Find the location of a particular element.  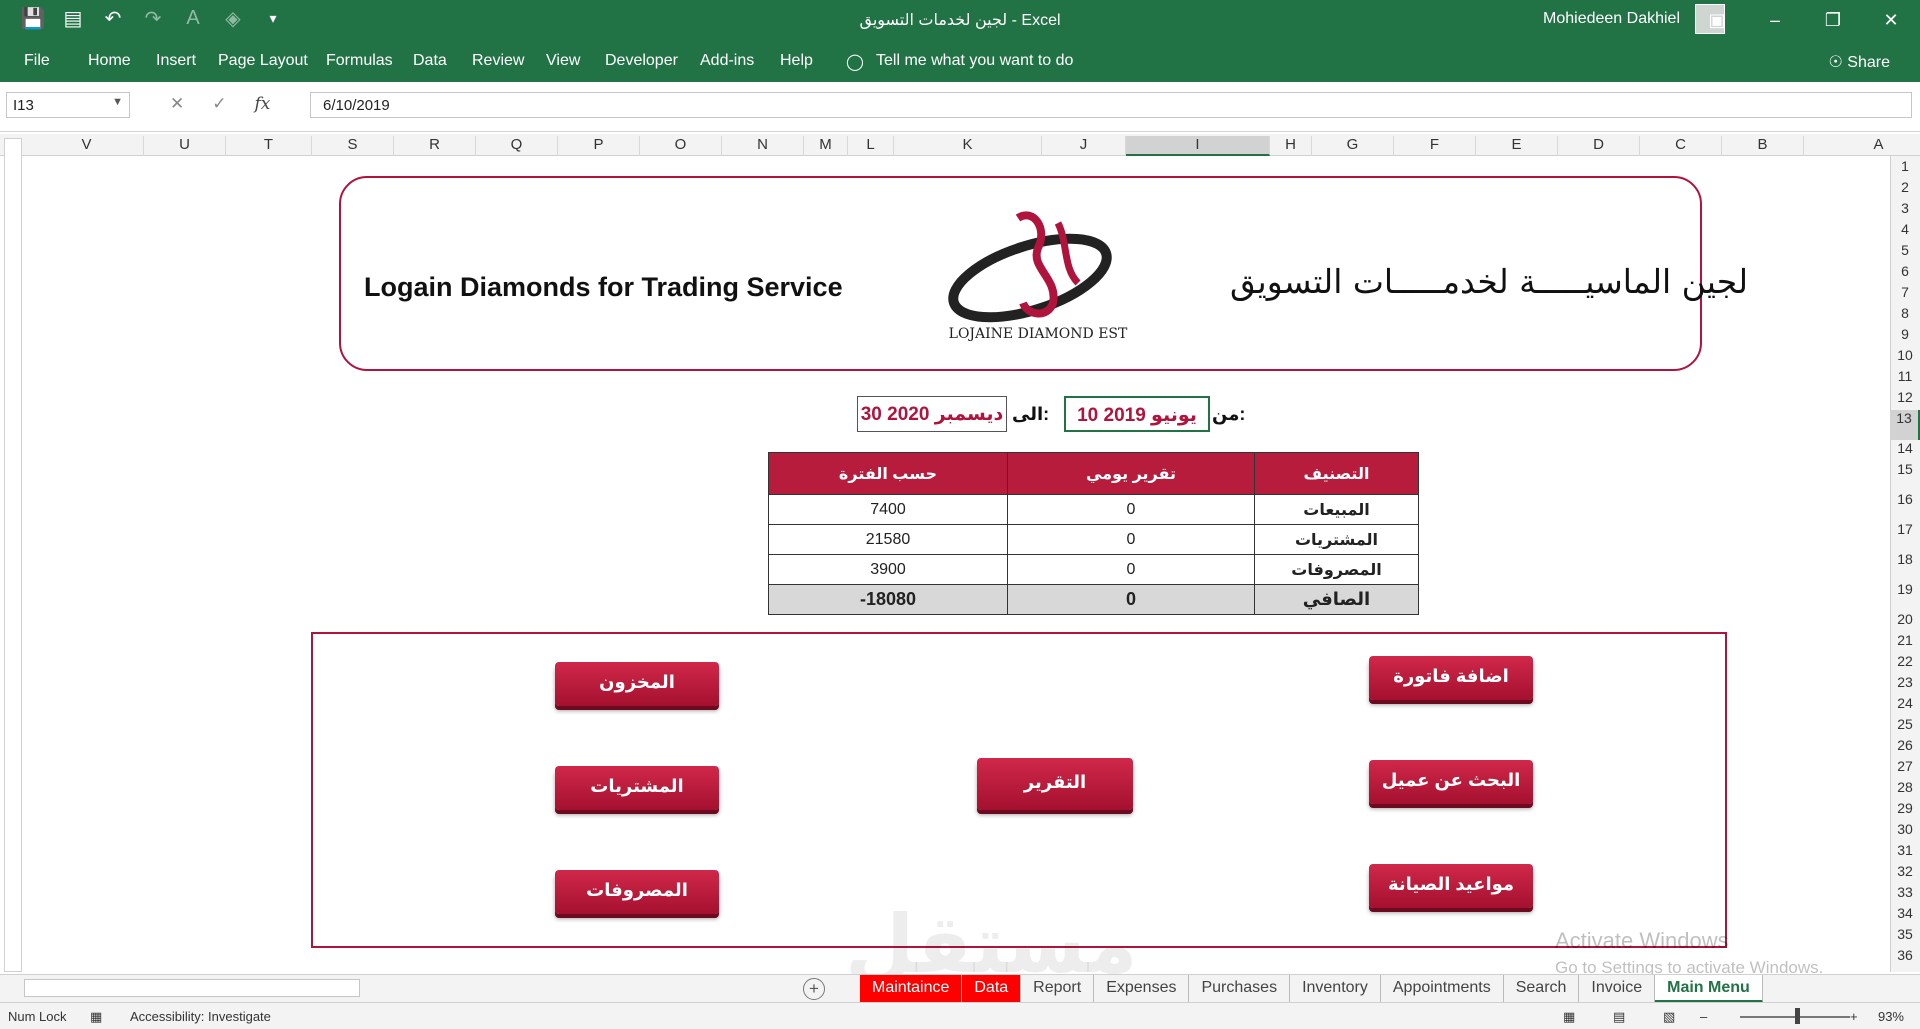

row-header-32: 32 is located at coordinates (1905, 873).